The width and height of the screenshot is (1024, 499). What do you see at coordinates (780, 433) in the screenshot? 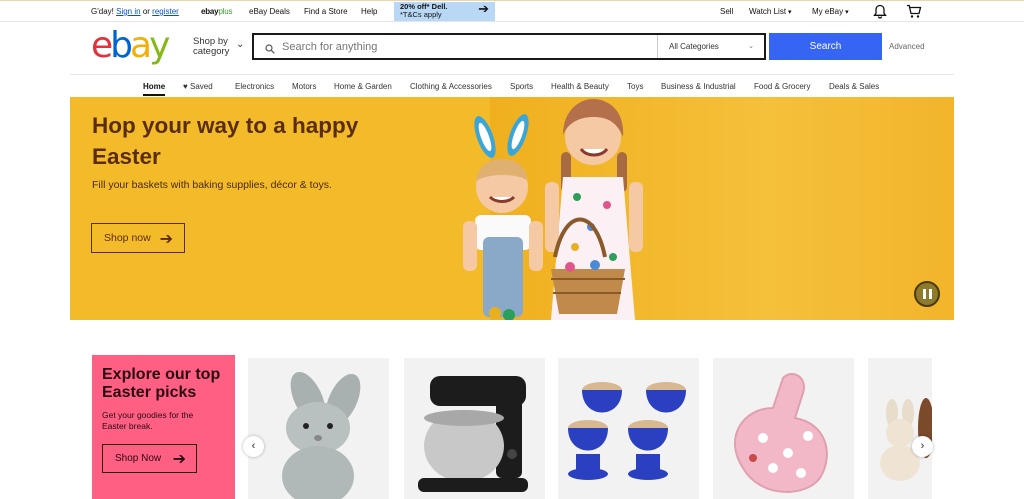
I see `bunny-plate-image` at bounding box center [780, 433].